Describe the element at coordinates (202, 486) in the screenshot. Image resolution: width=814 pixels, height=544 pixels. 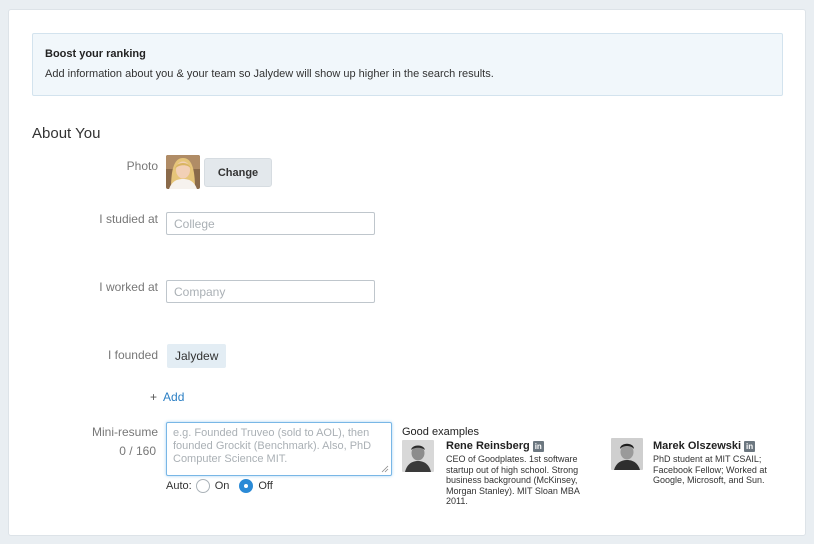
I see `auto-on-radio` at that location.